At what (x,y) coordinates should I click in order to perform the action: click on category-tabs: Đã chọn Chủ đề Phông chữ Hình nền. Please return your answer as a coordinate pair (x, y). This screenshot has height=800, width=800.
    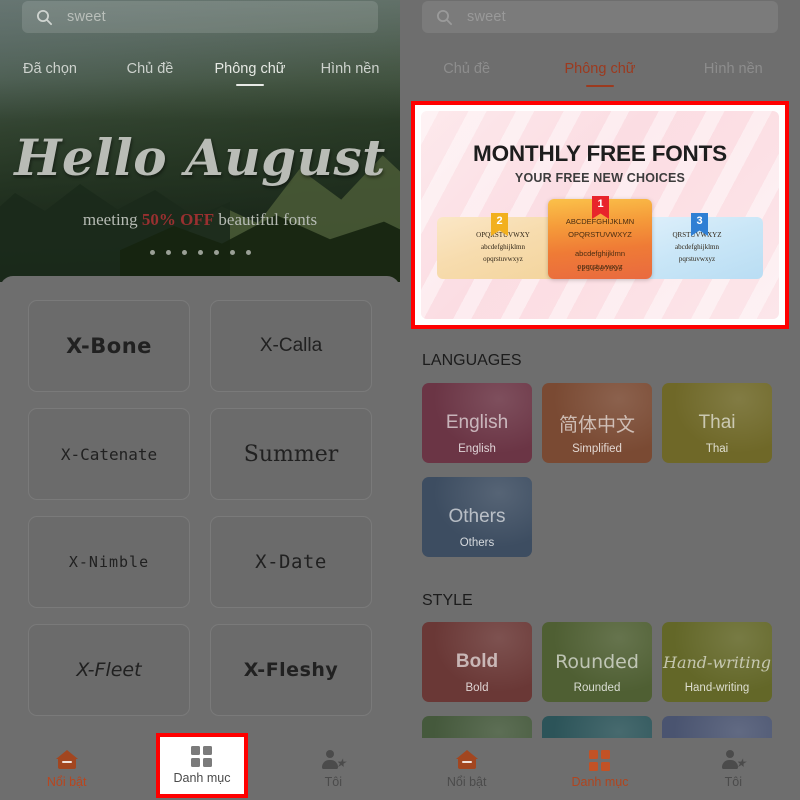
    Looking at the image, I should click on (200, 69).